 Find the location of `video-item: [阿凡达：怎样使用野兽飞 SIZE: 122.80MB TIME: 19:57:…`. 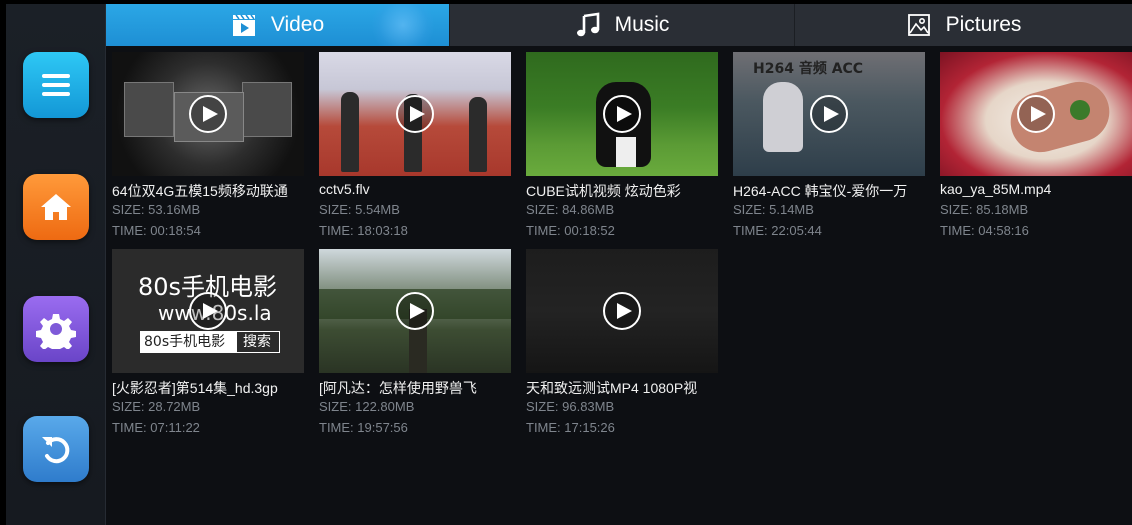

video-item: [阿凡达：怎样使用野兽飞 SIZE: 122.80MB TIME: 19:57:… is located at coordinates (413, 344).